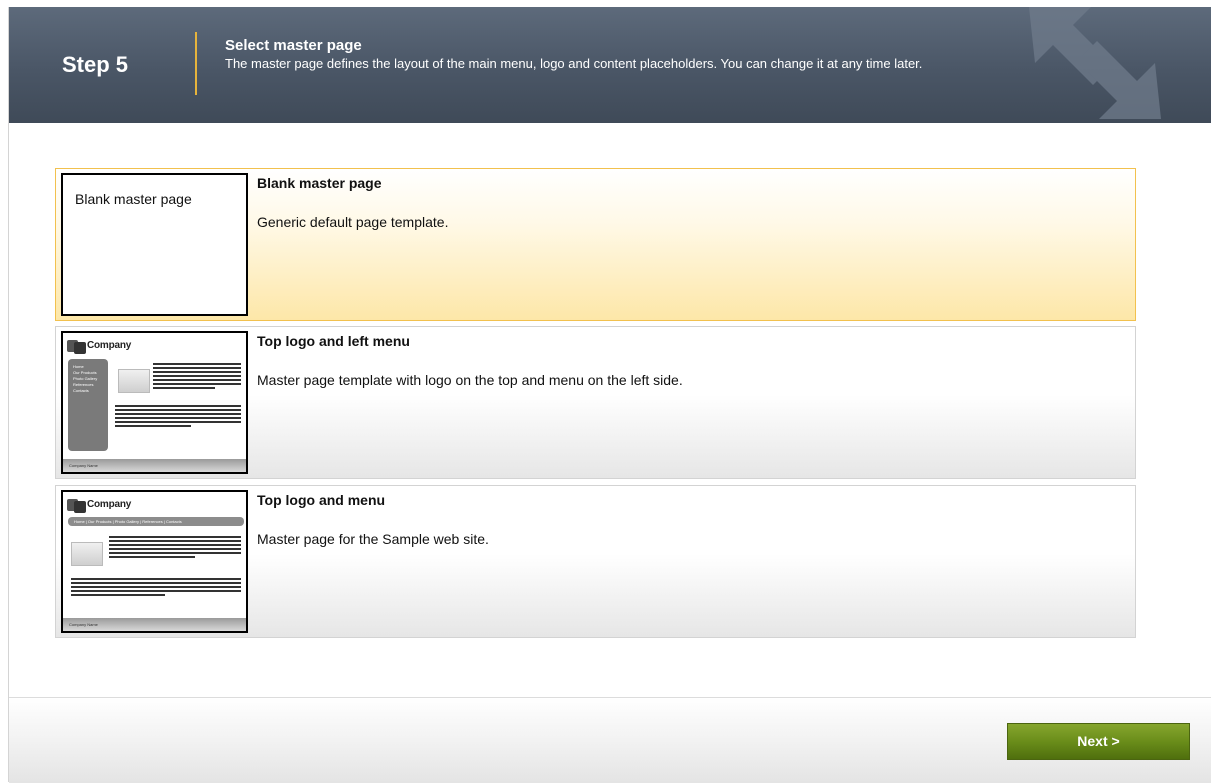 The height and width of the screenshot is (783, 1211). What do you see at coordinates (78, 366) in the screenshot?
I see `thumbnail-menu-item: Home` at bounding box center [78, 366].